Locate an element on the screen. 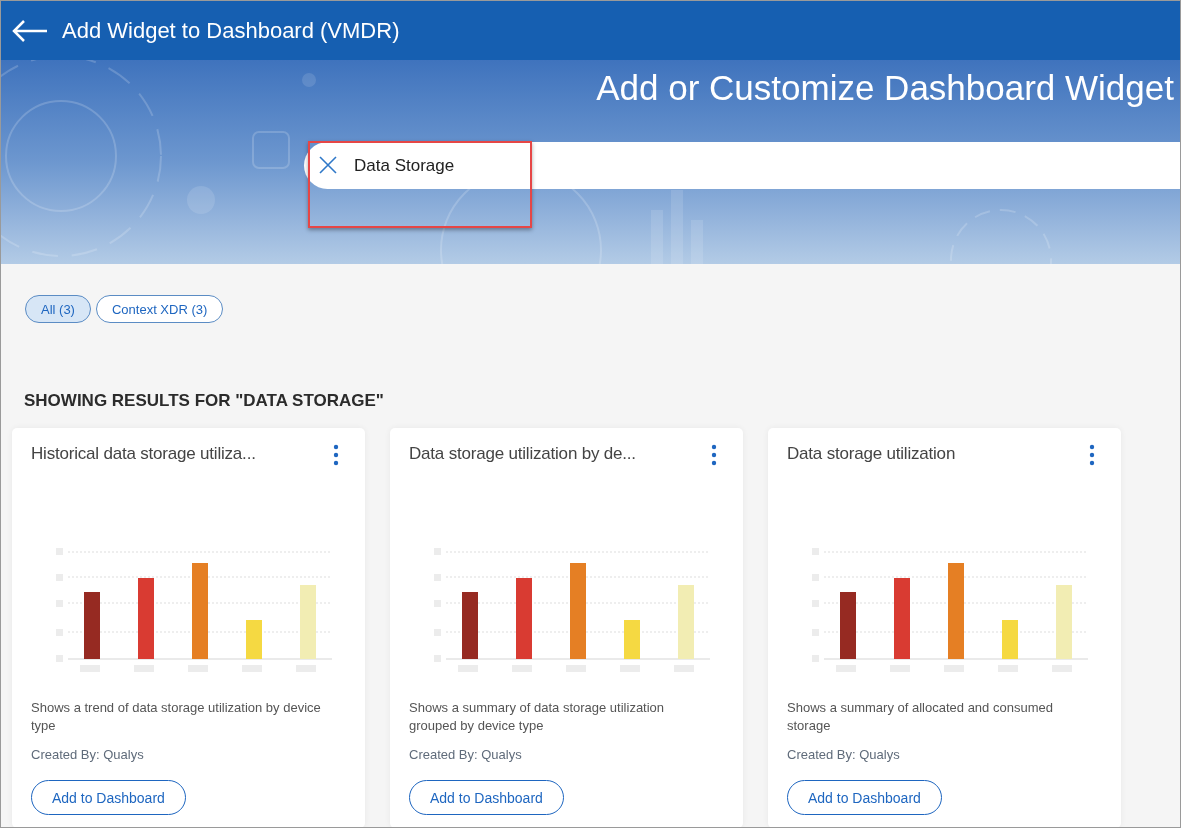  results-heading: SHOWING RESULTS FOR "DATA STORAGE" is located at coordinates (204, 401).